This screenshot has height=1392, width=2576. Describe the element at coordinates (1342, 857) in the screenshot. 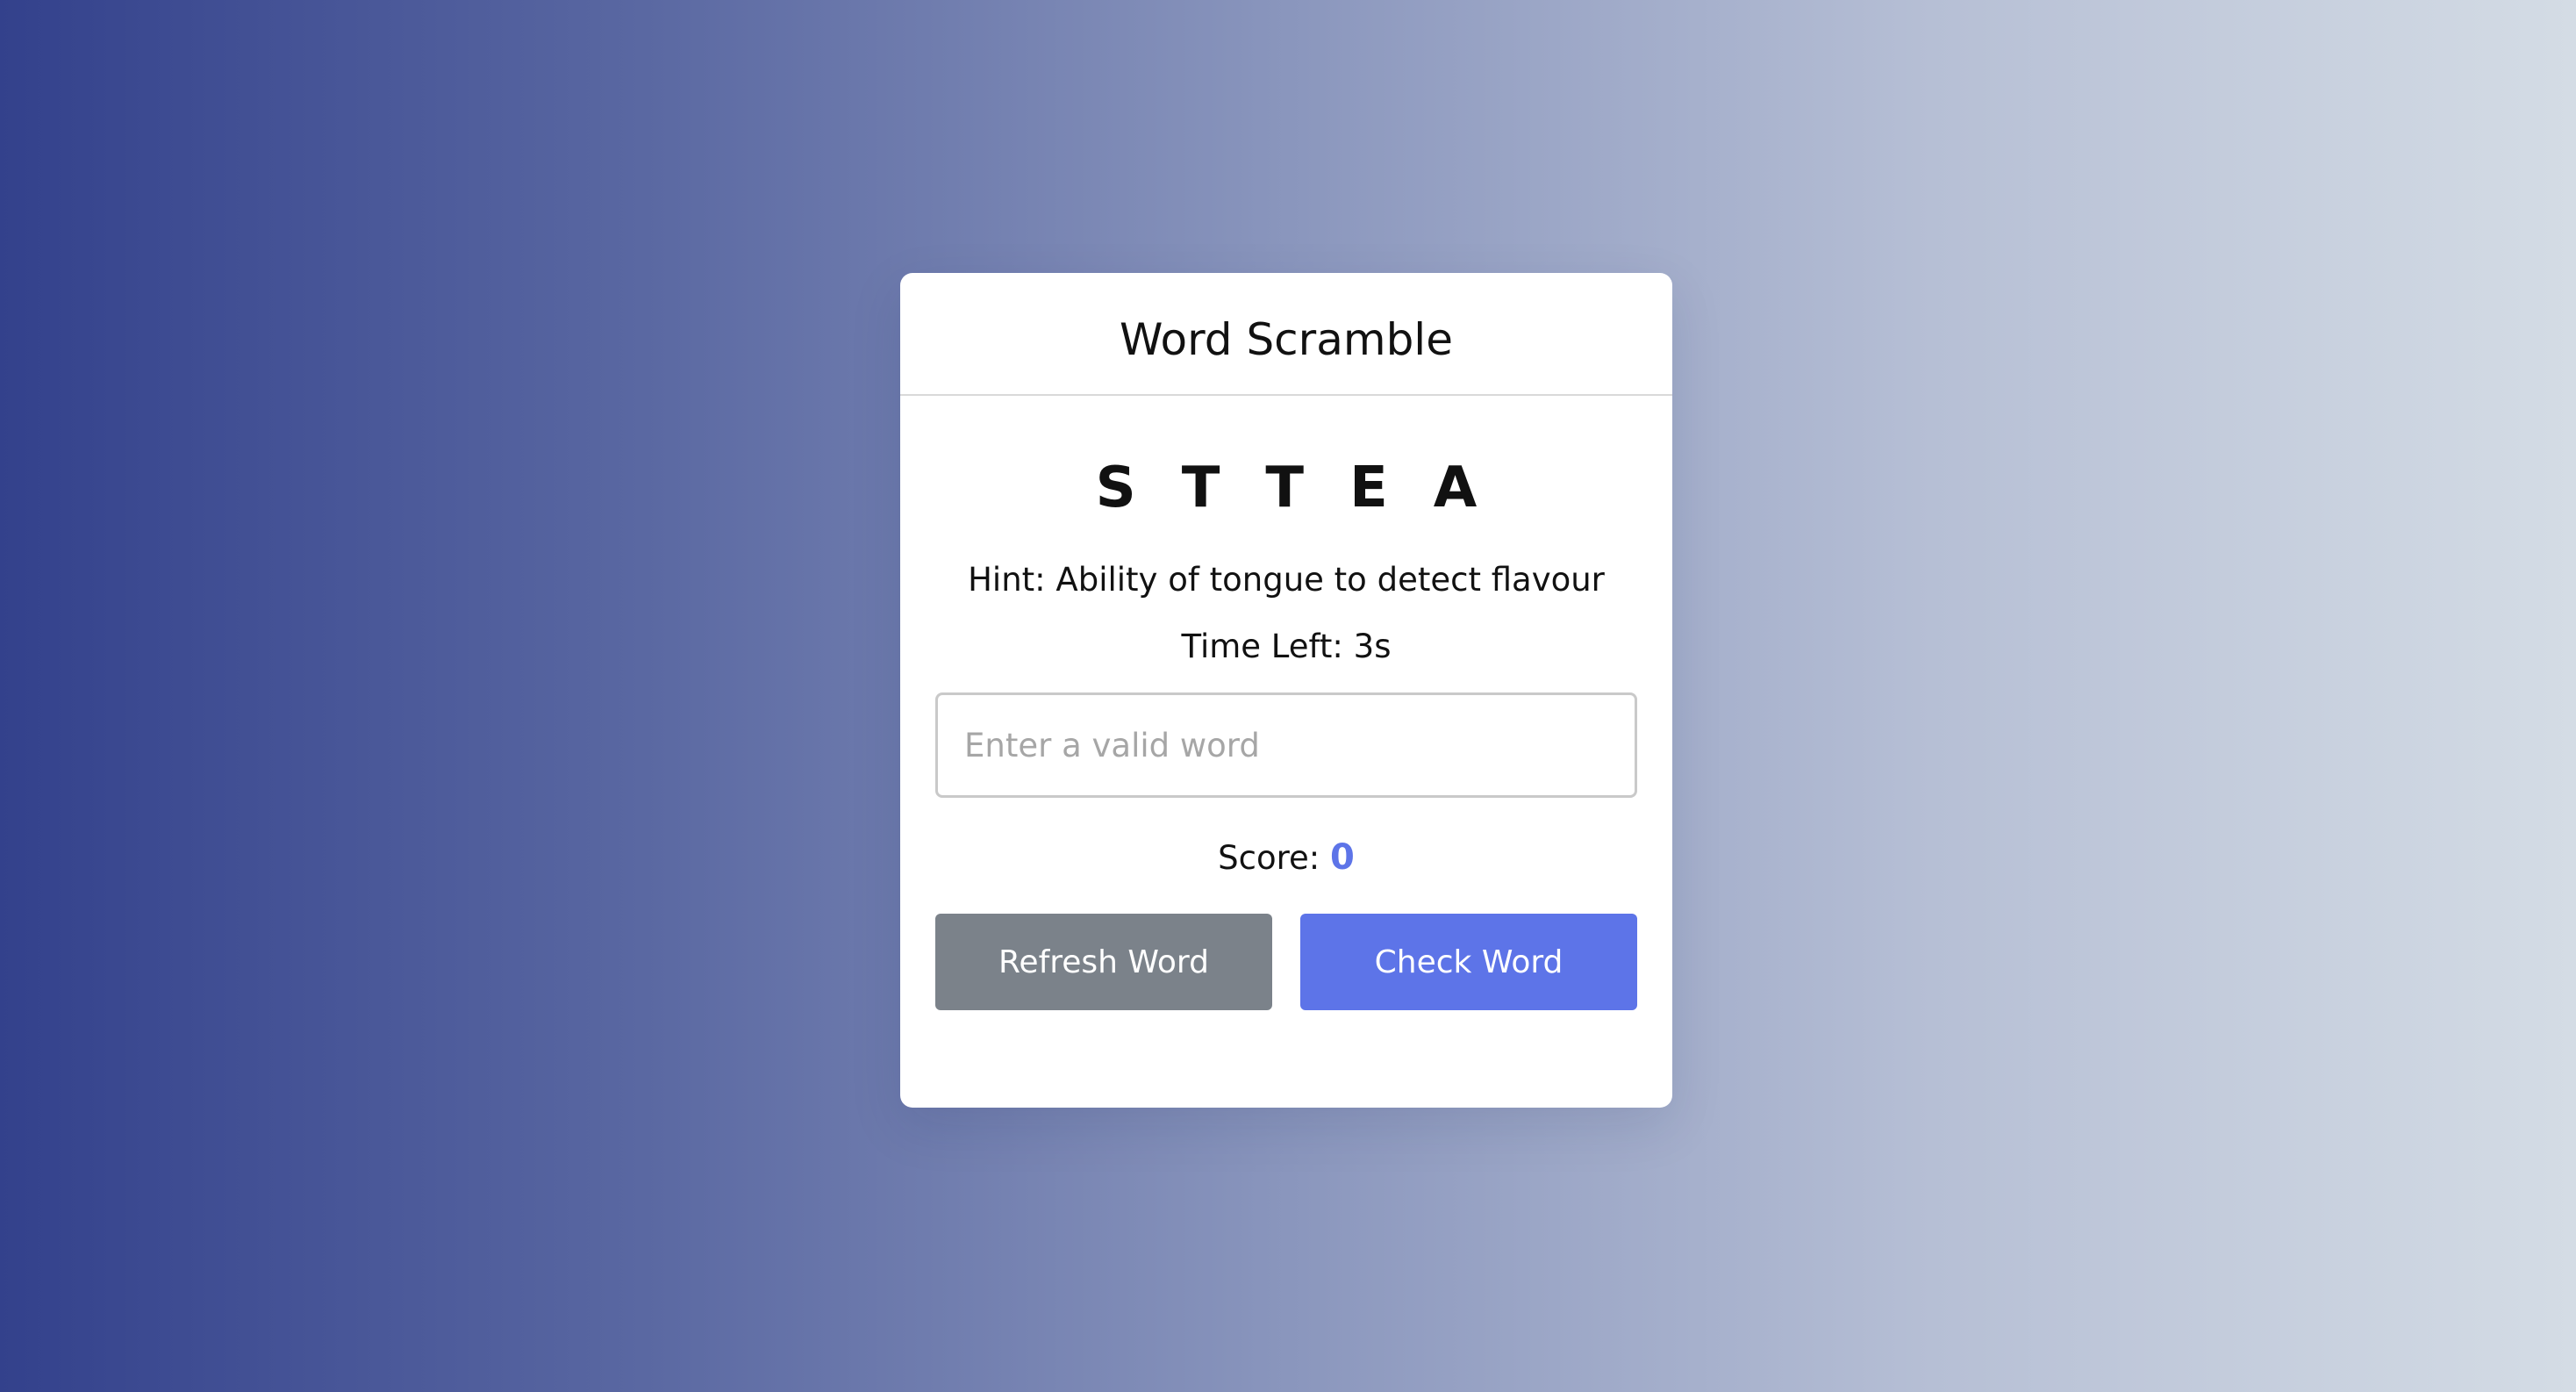

I see `score-value: 0` at that location.